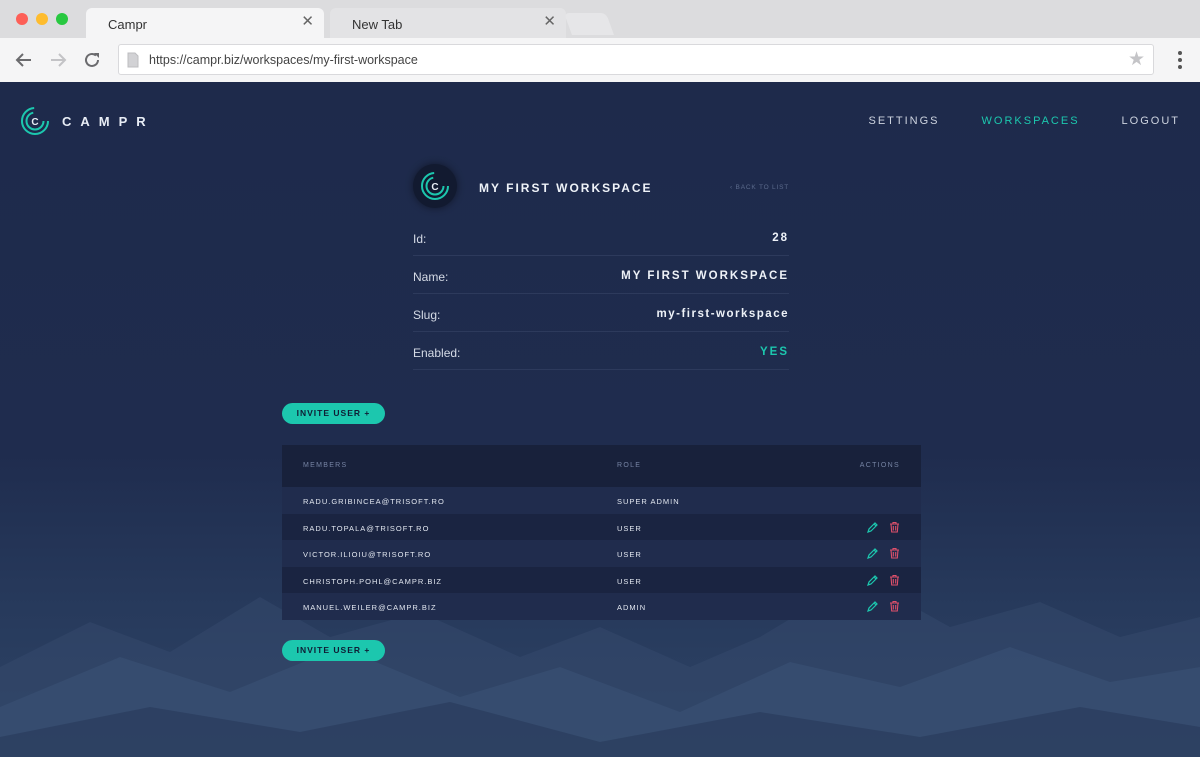 The width and height of the screenshot is (1200, 757). I want to click on detail-label: Id:, so click(420, 239).